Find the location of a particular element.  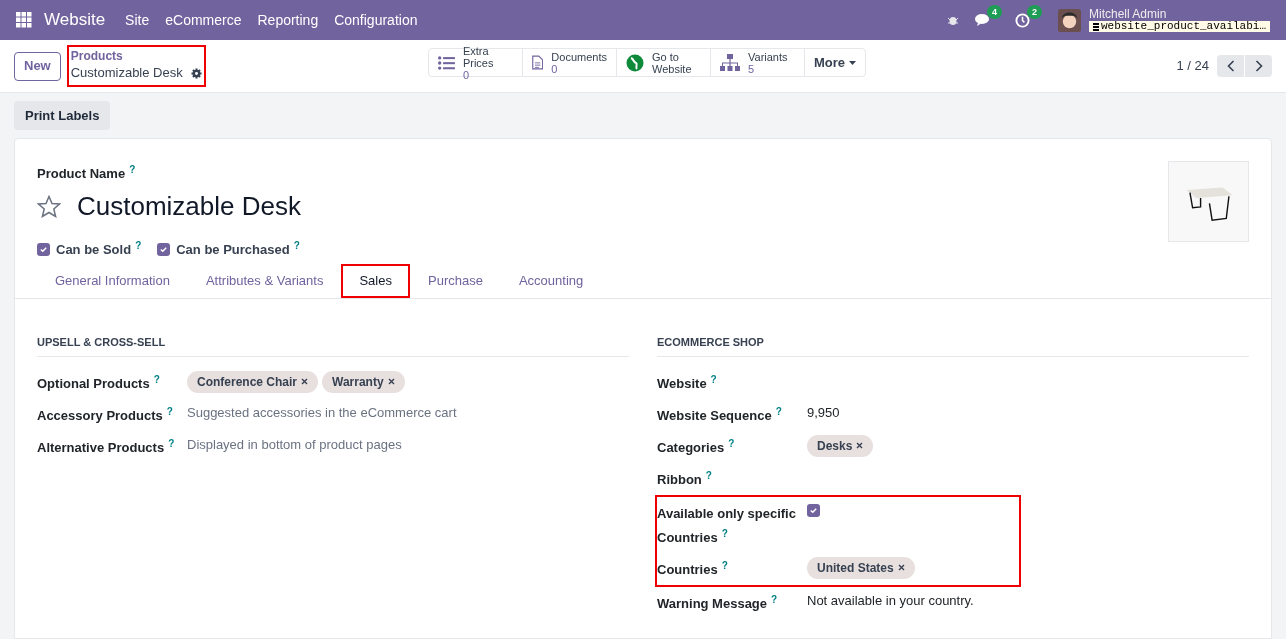

tag: Conference Chair is located at coordinates (253, 381).